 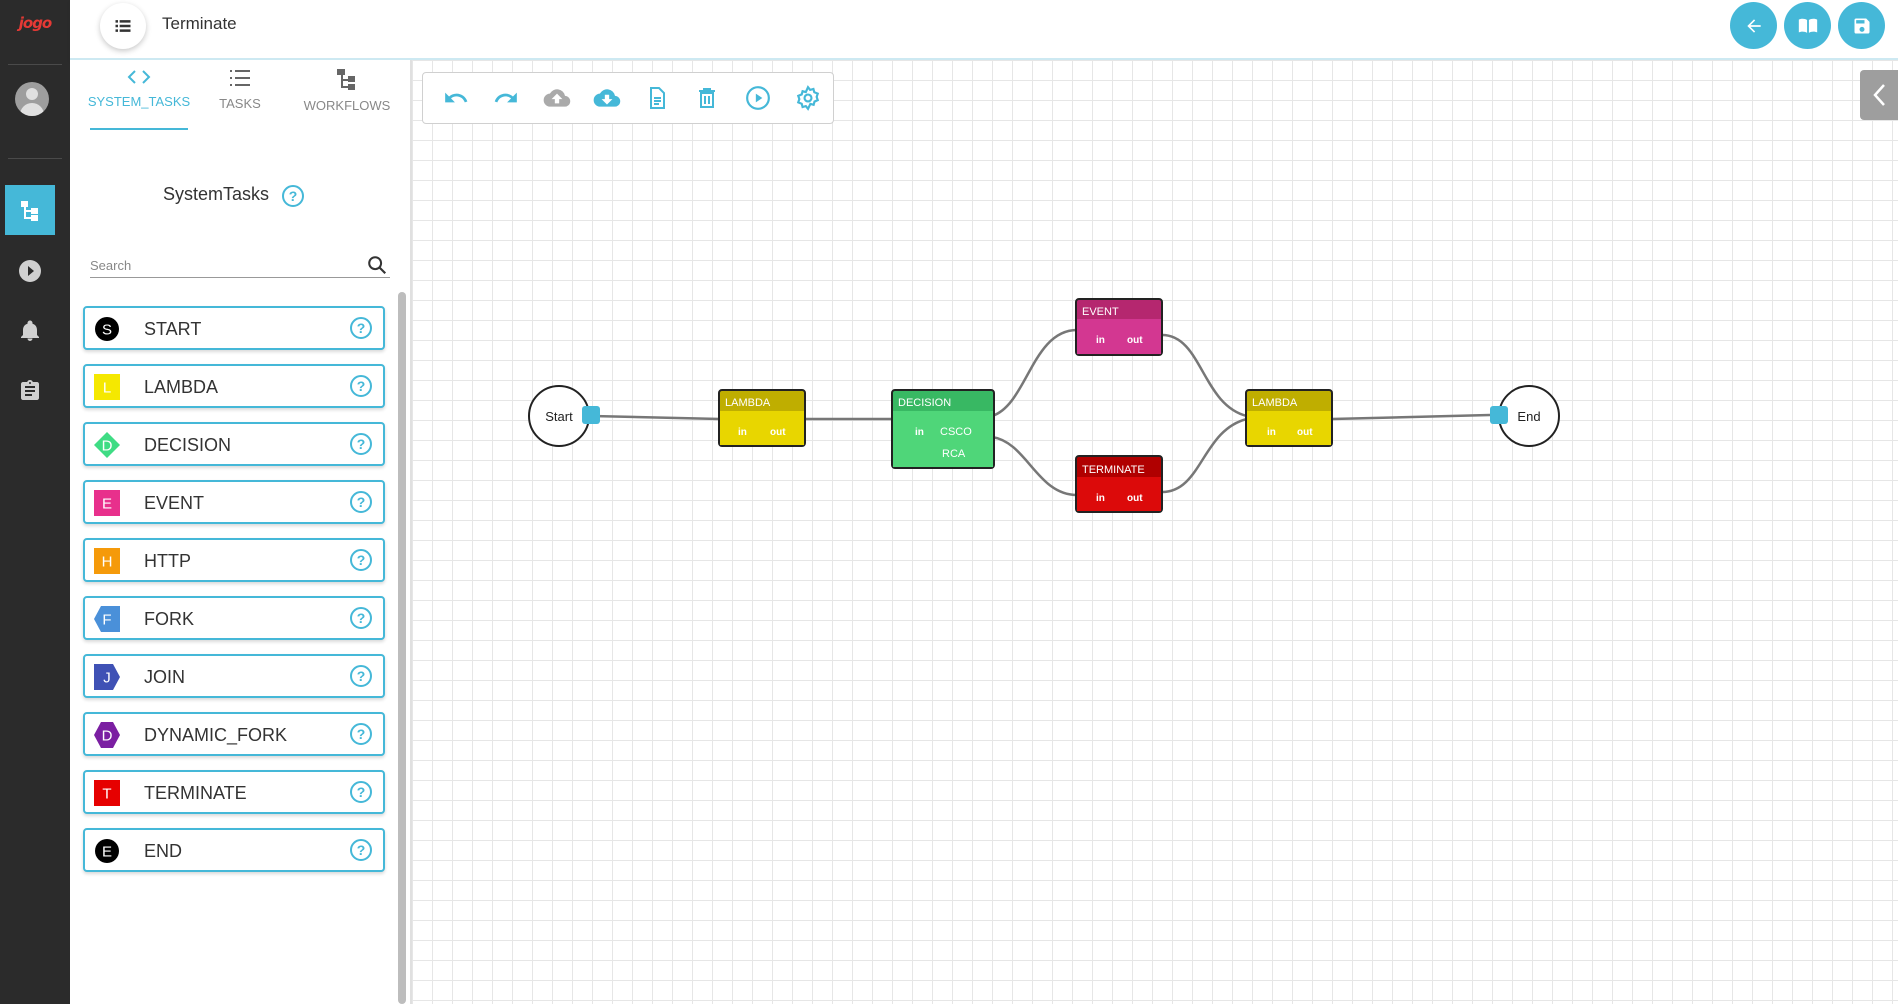 I want to click on task-badge-icon: J, so click(x=107, y=677).